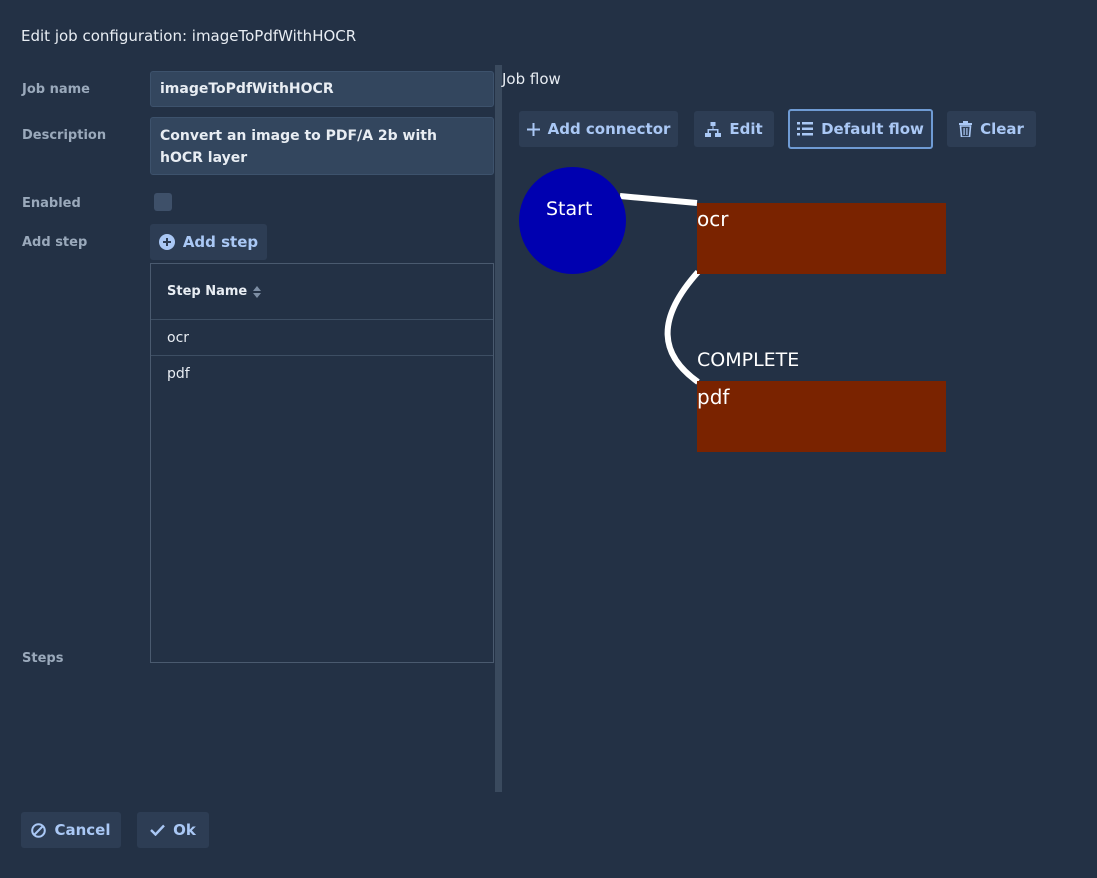 This screenshot has width=1097, height=878. Describe the element at coordinates (39, 830) in the screenshot. I see `ban-icon` at that location.